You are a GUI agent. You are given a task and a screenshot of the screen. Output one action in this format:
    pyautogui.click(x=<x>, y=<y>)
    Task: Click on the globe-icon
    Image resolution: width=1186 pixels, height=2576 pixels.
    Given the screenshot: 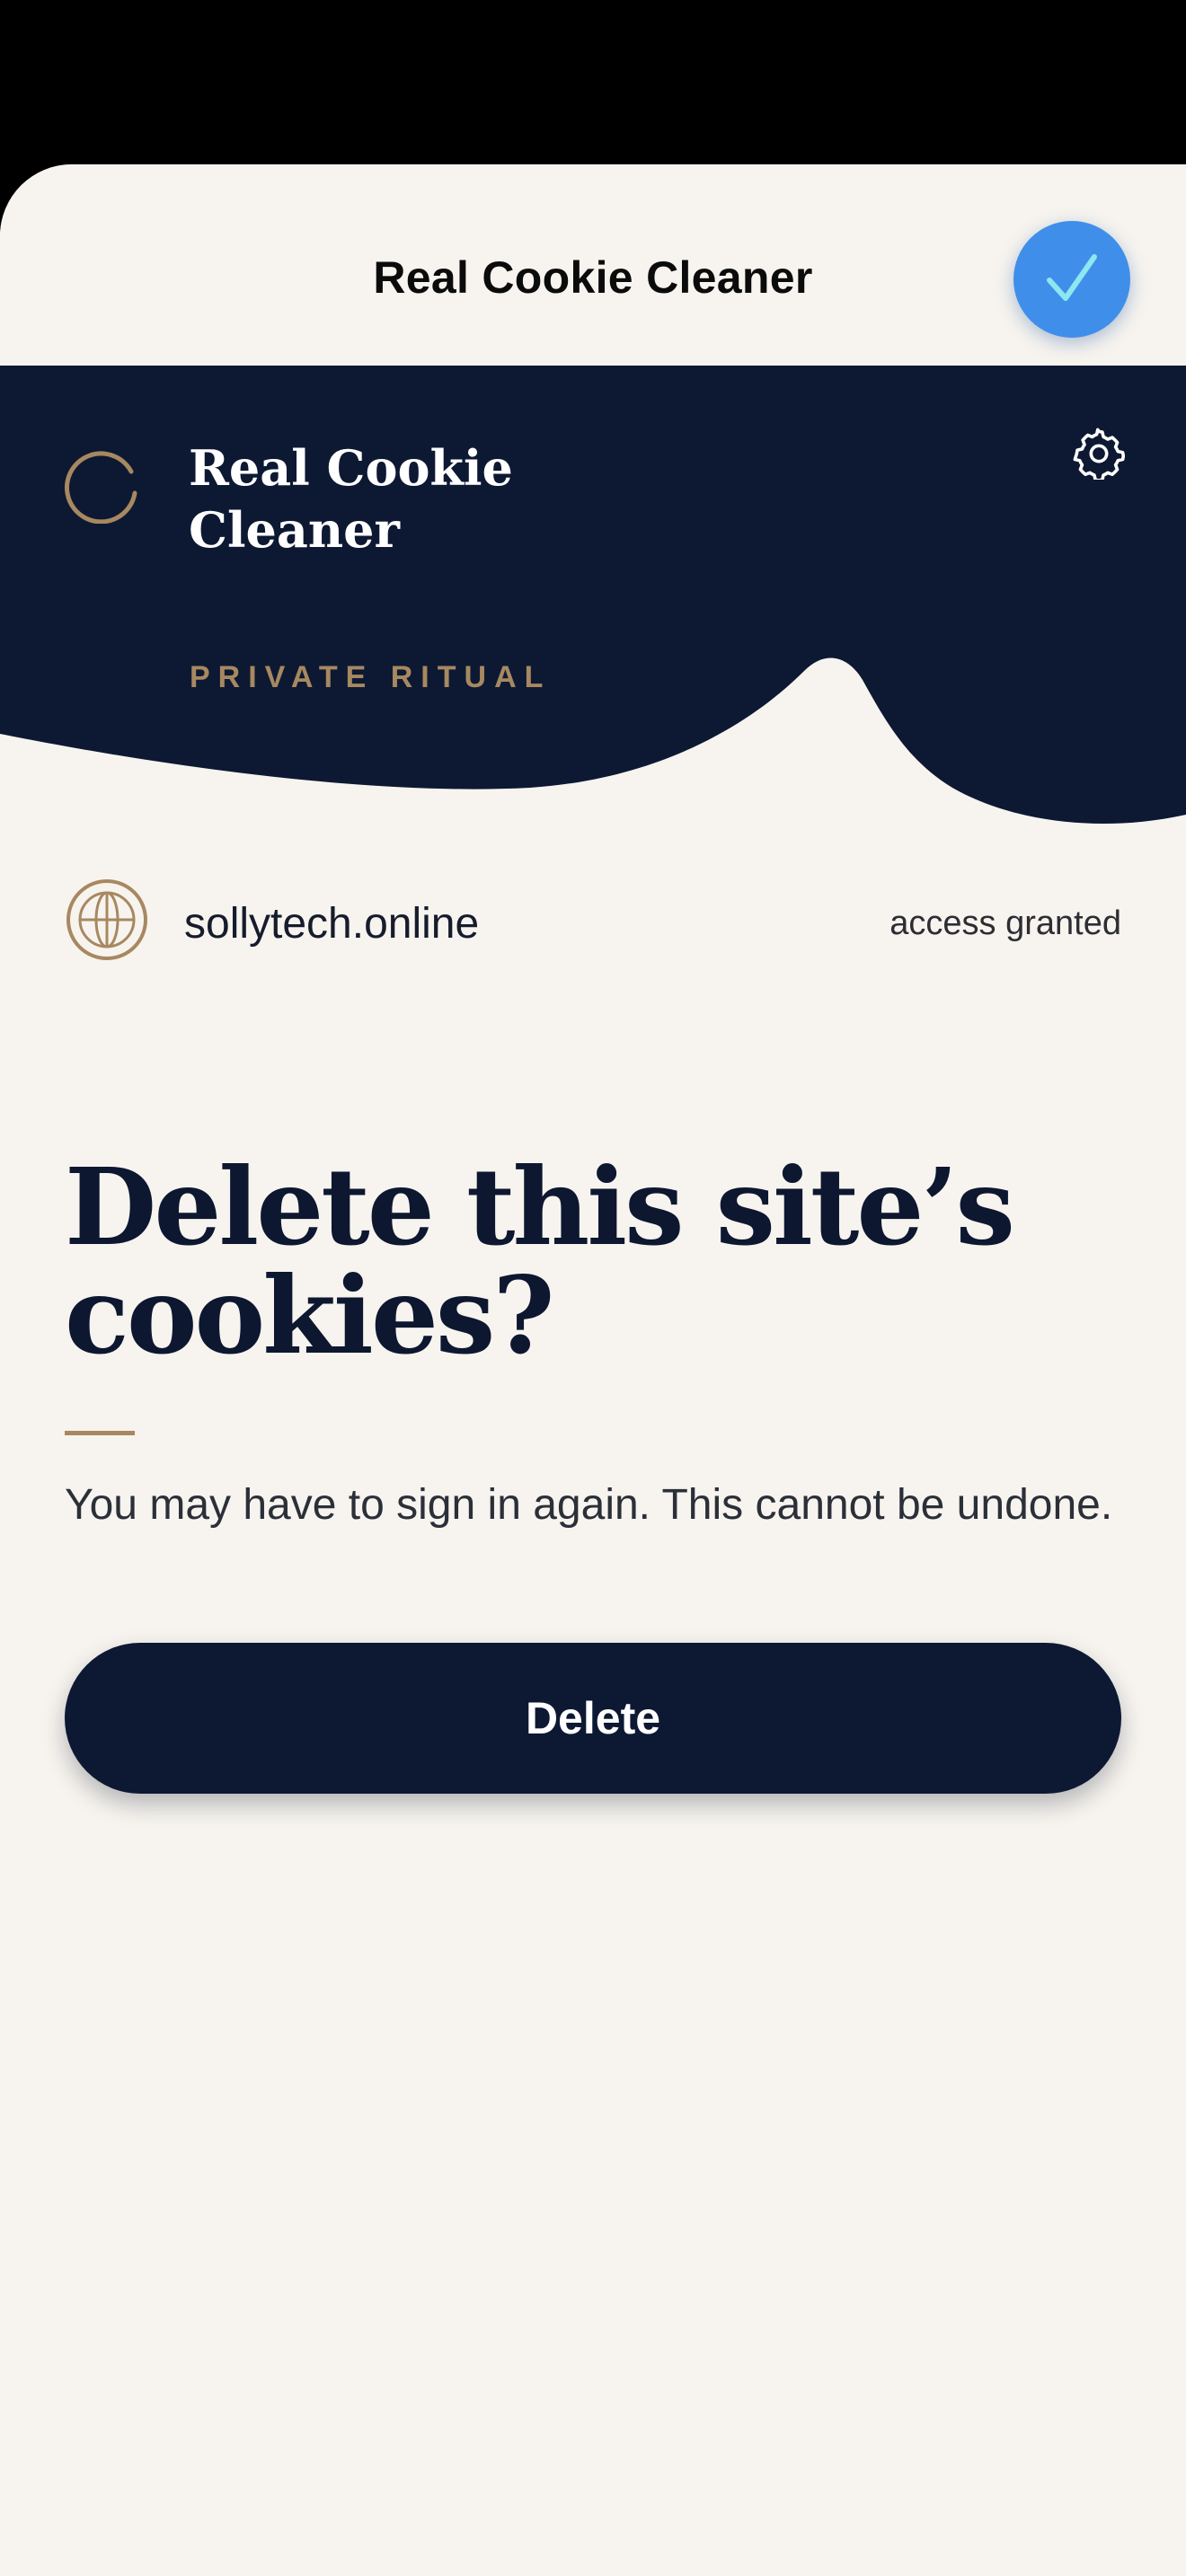 What is the action you would take?
    pyautogui.click(x=106, y=919)
    